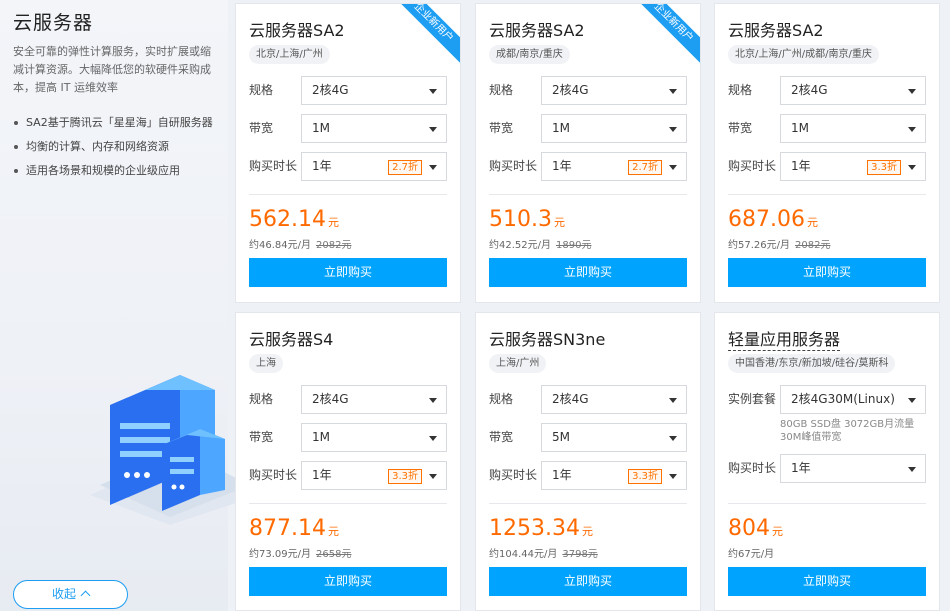 The height and width of the screenshot is (611, 950). What do you see at coordinates (518, 363) in the screenshot?
I see `region-tag: 上海/广州` at bounding box center [518, 363].